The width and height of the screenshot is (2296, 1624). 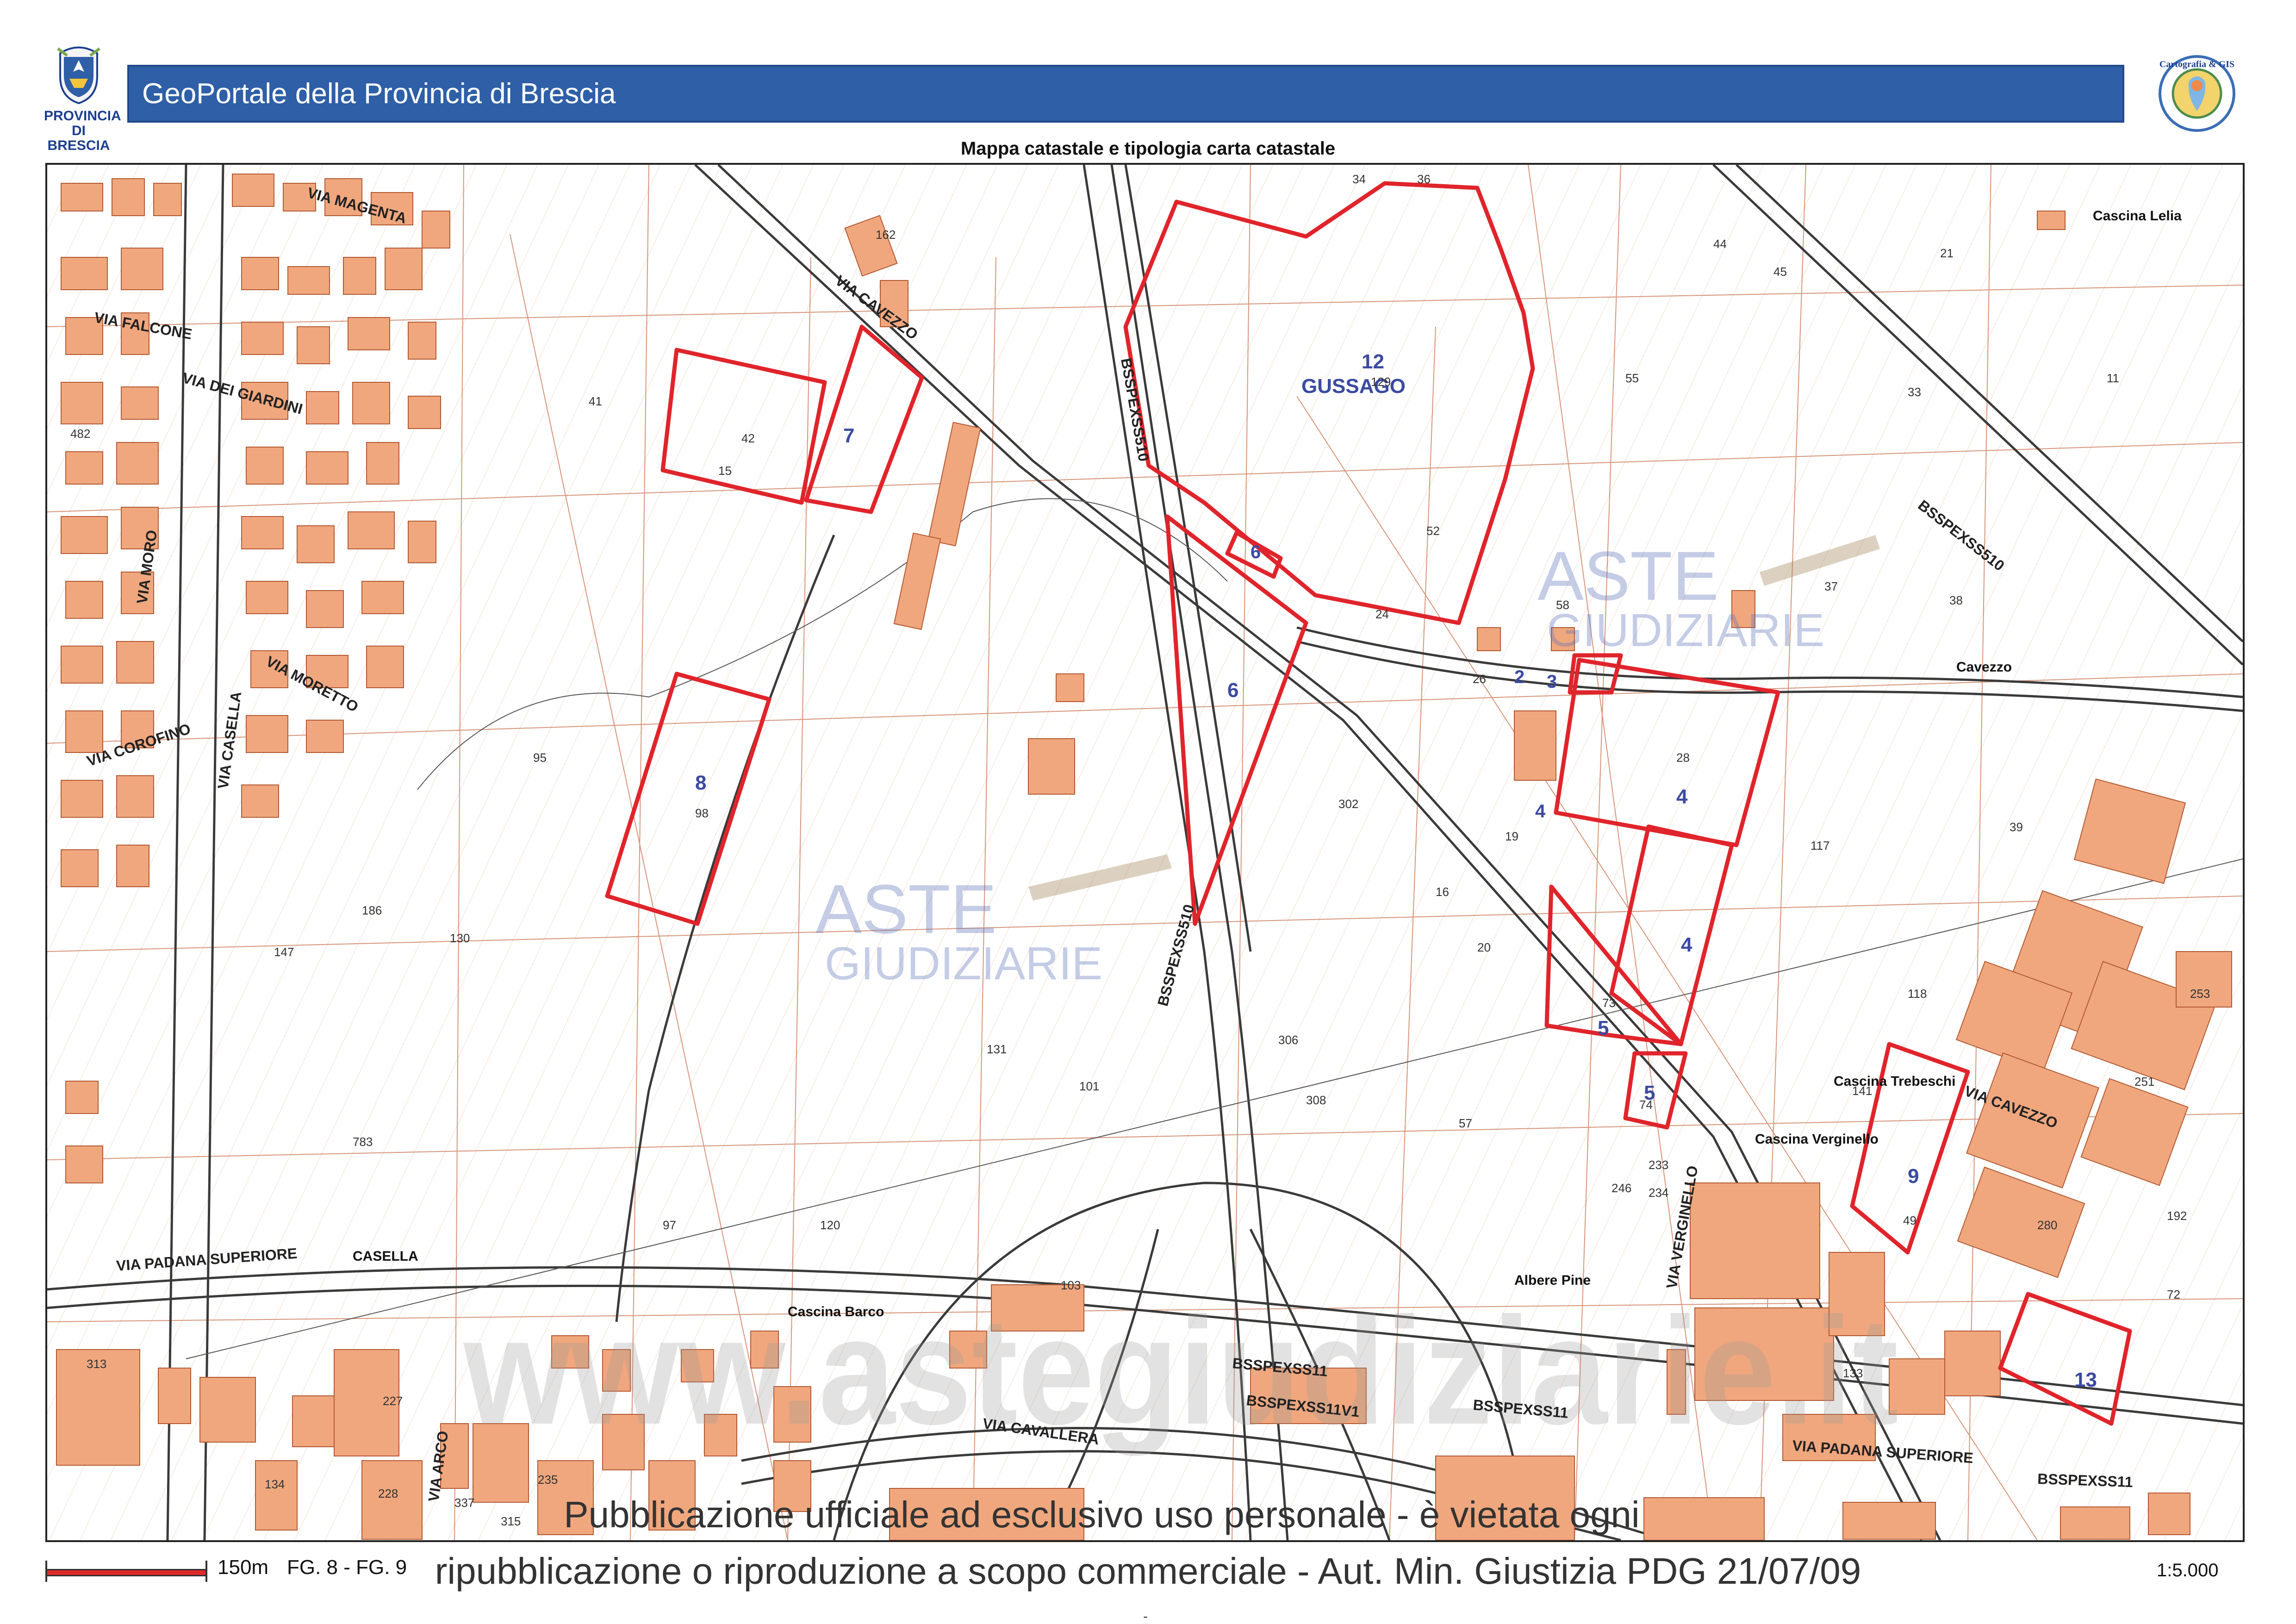 I want to click on parcel-number: 313, so click(x=96, y=1364).